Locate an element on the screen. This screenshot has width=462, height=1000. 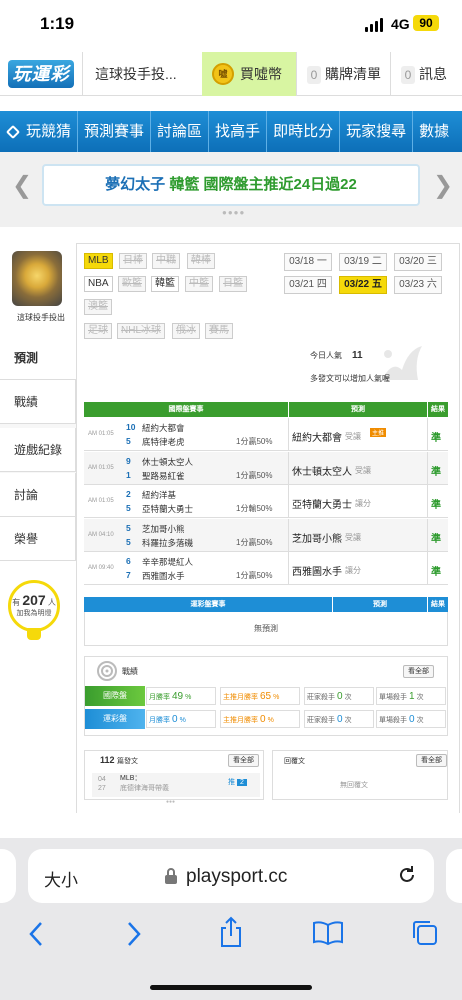
post-badge-label: 推 is located at coordinates (231, 782).